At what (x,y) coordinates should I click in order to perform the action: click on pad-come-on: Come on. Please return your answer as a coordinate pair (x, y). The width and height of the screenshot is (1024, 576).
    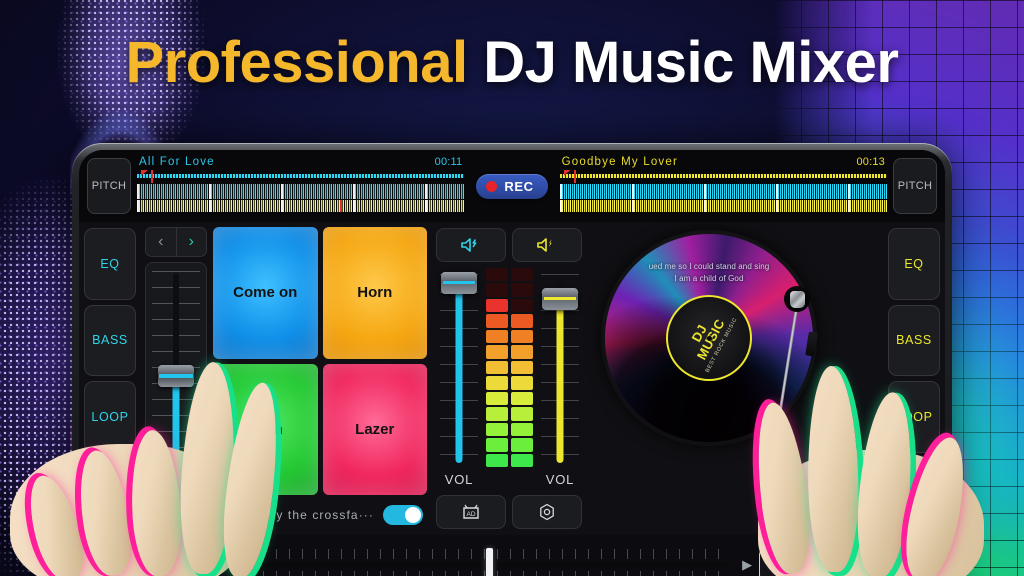
    Looking at the image, I should click on (265, 293).